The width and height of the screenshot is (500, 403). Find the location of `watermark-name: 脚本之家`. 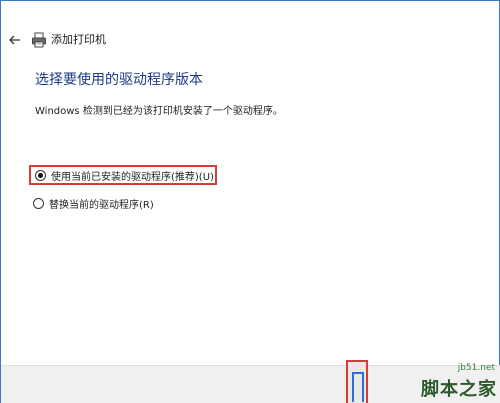

watermark-name: 脚本之家 is located at coordinates (459, 389).